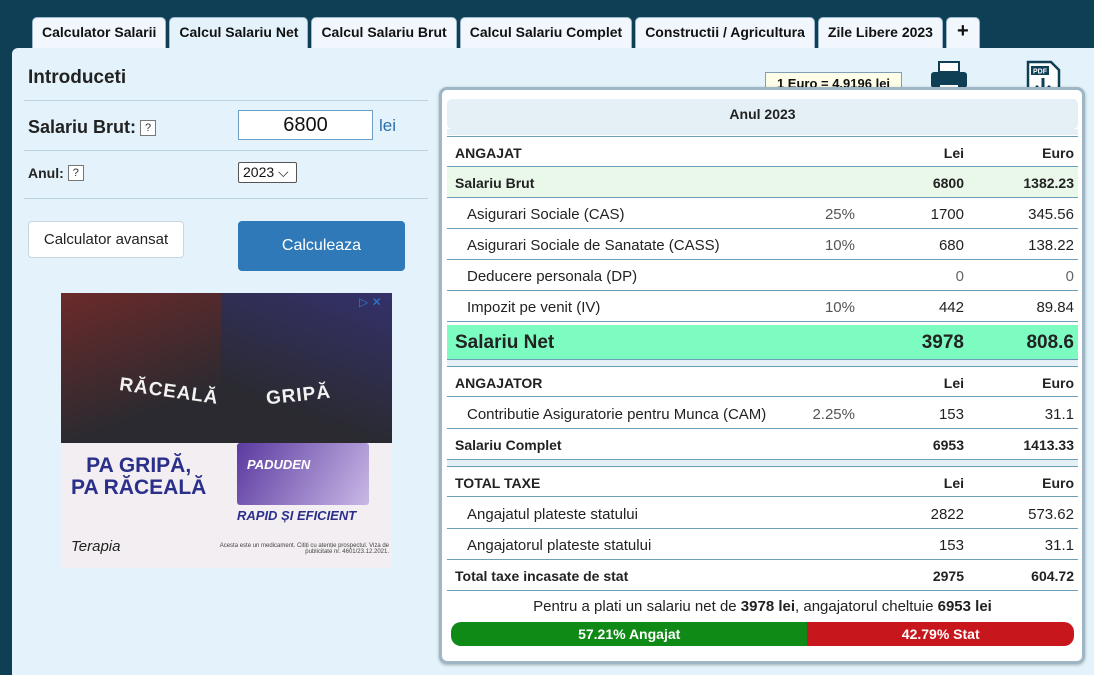 This screenshot has width=1094, height=675. I want to click on summary-net: 3978 lei, so click(768, 606).